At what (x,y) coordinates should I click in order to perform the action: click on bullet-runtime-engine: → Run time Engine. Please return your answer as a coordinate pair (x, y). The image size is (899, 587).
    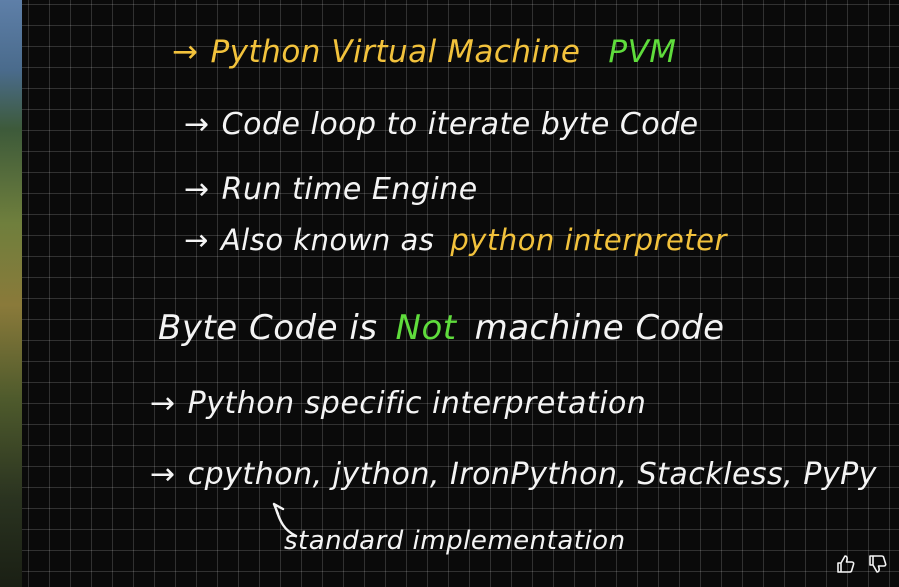
    Looking at the image, I should click on (331, 189).